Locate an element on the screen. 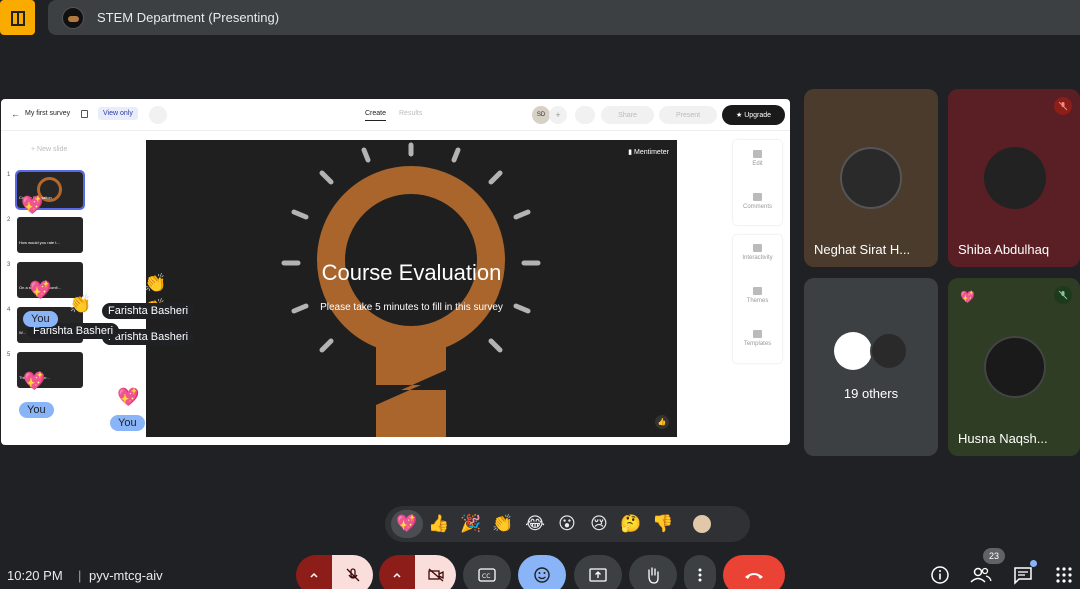 The image size is (1080, 589). party-emoji-button: 🎉 is located at coordinates (471, 524).